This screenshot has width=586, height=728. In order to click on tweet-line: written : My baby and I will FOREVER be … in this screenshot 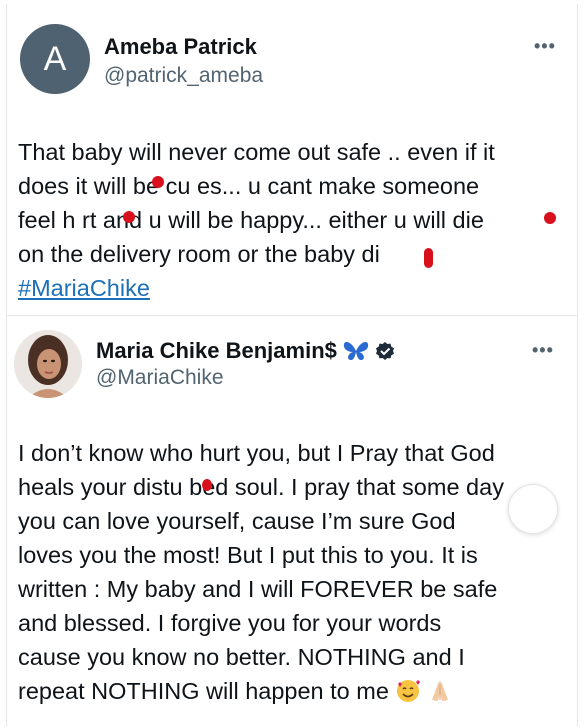, I will do `click(258, 589)`.